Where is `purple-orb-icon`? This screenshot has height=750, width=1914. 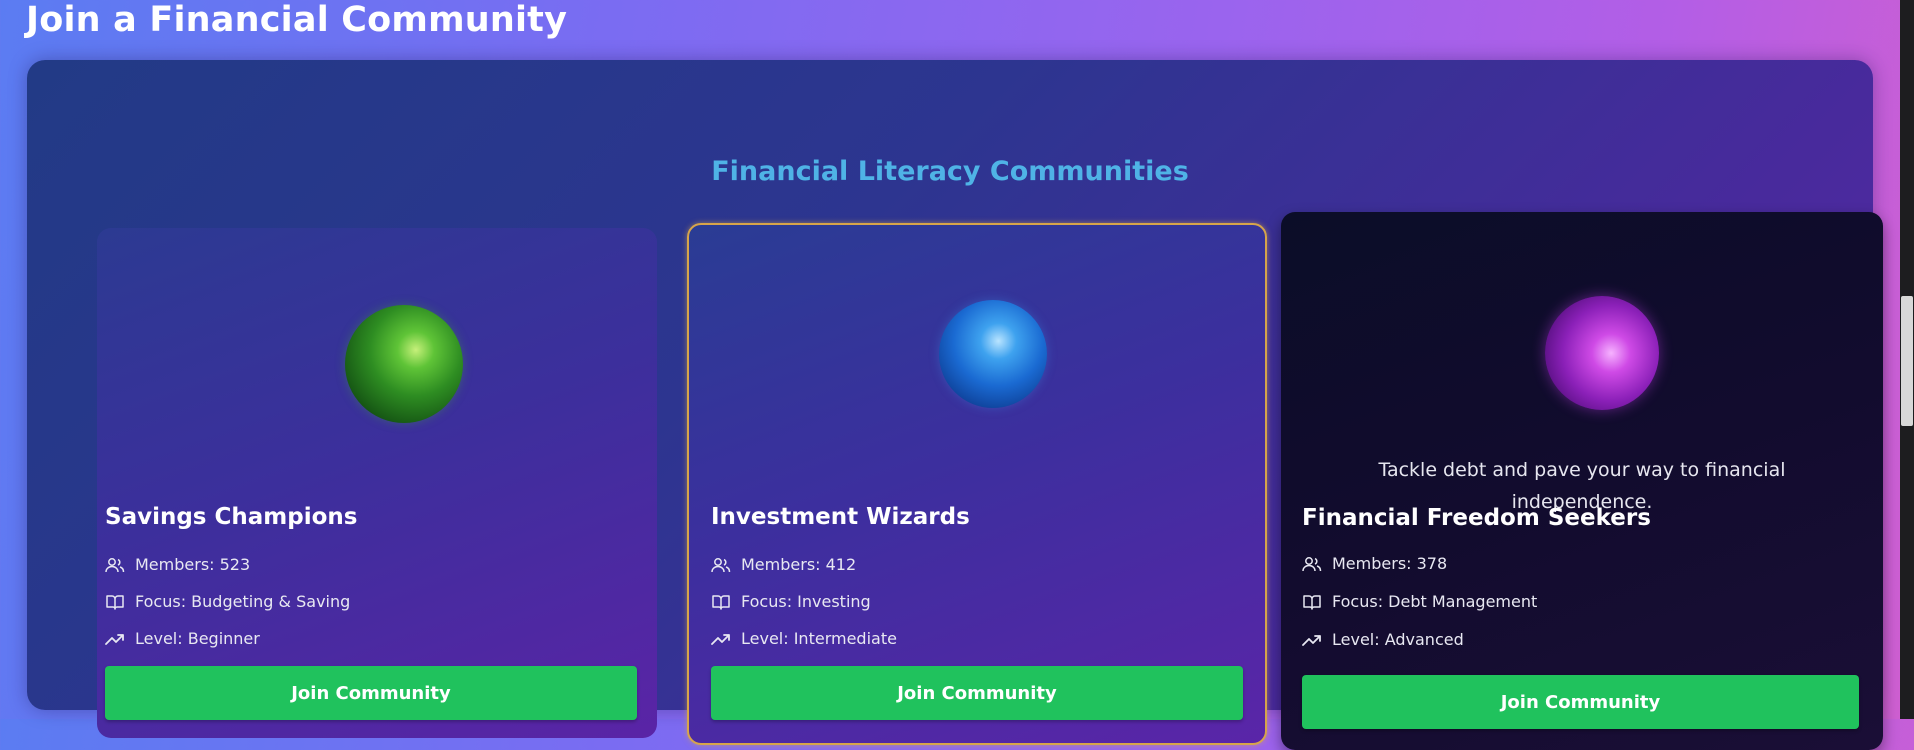
purple-orb-icon is located at coordinates (1602, 353).